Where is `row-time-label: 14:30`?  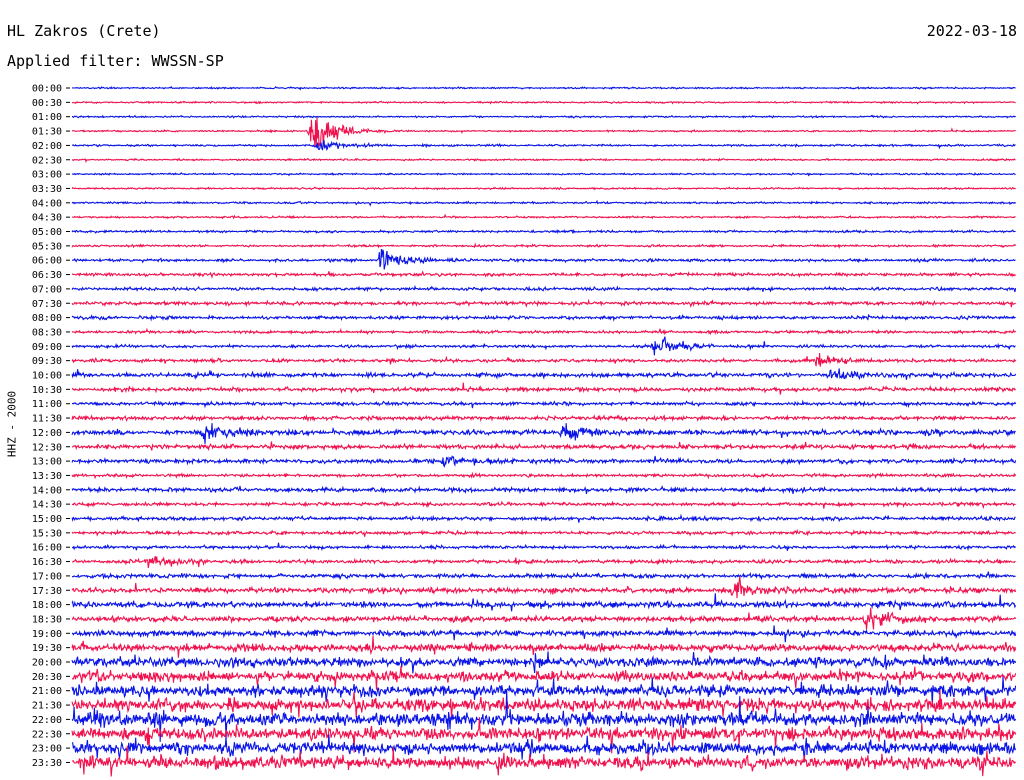 row-time-label: 14:30 is located at coordinates (47, 505).